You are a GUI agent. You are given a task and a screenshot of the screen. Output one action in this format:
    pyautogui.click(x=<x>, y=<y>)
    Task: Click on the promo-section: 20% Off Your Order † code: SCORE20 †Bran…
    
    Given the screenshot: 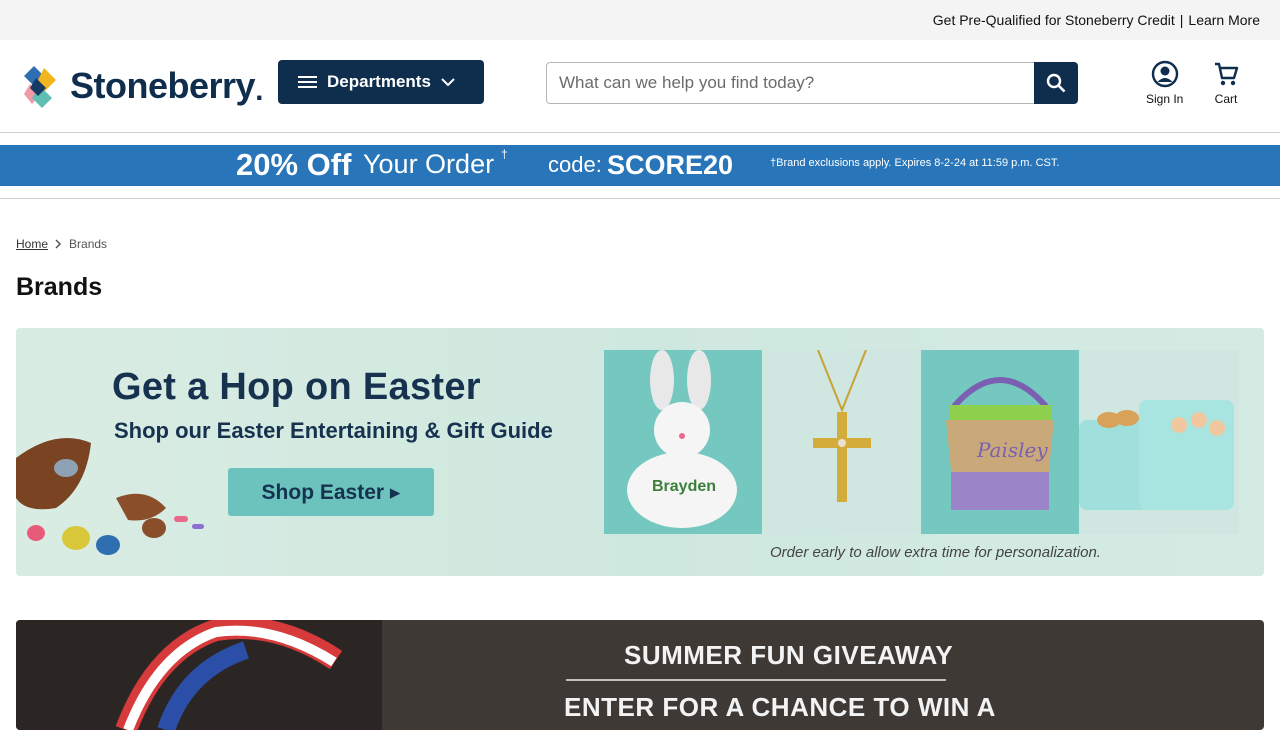 What is the action you would take?
    pyautogui.click(x=640, y=166)
    